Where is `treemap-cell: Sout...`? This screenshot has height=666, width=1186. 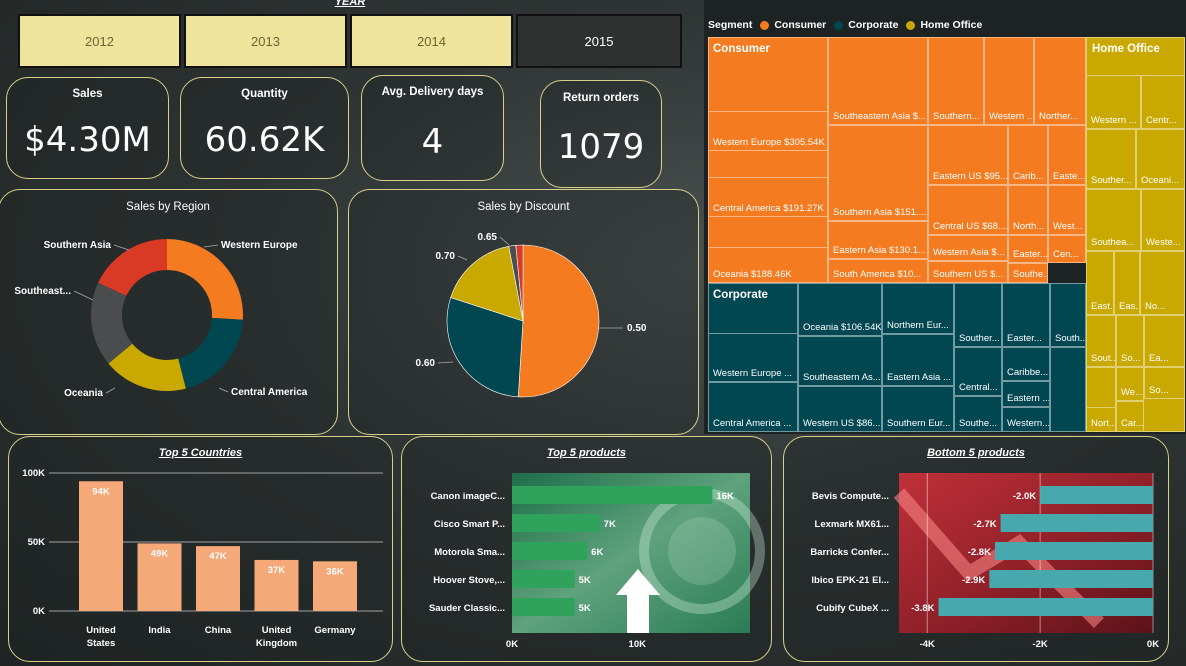
treemap-cell: Sout... is located at coordinates (1101, 341).